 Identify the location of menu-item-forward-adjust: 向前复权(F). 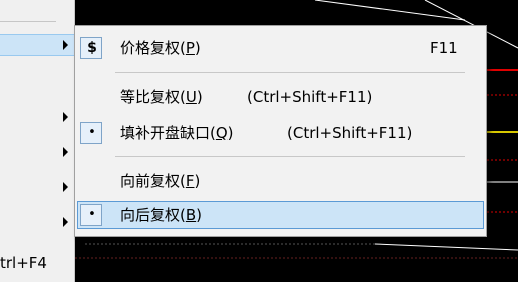
(280, 181).